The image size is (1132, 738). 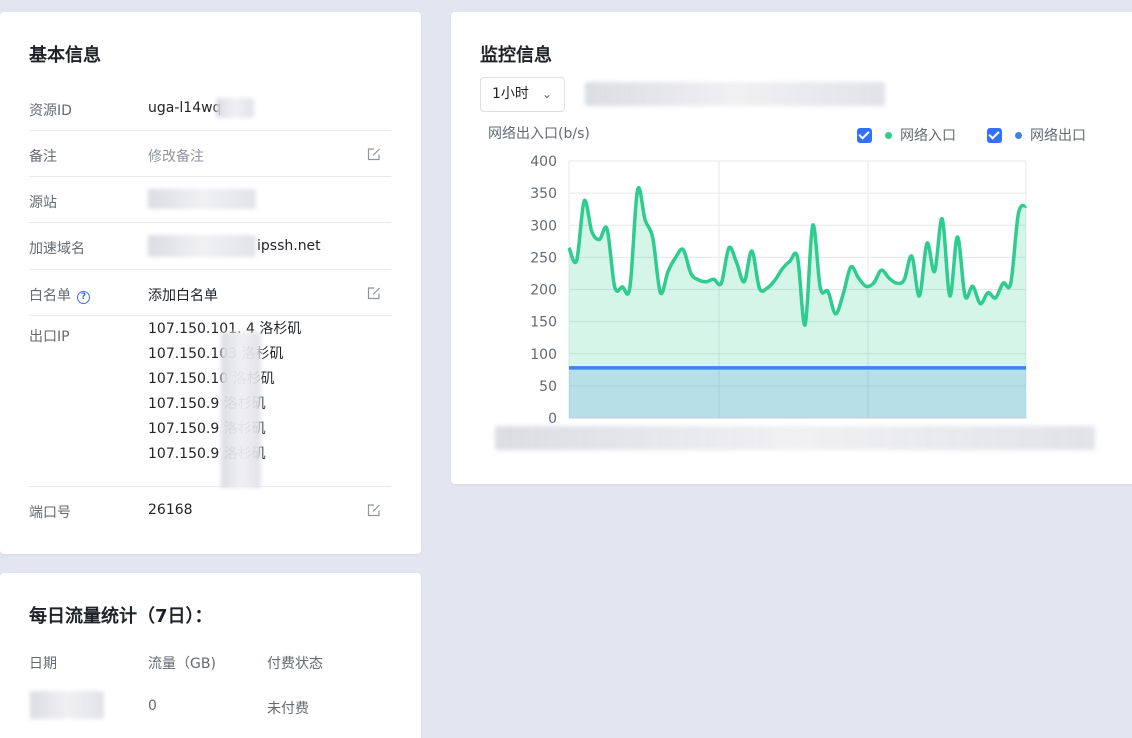 What do you see at coordinates (374, 154) in the screenshot?
I see `edit-note-icon` at bounding box center [374, 154].